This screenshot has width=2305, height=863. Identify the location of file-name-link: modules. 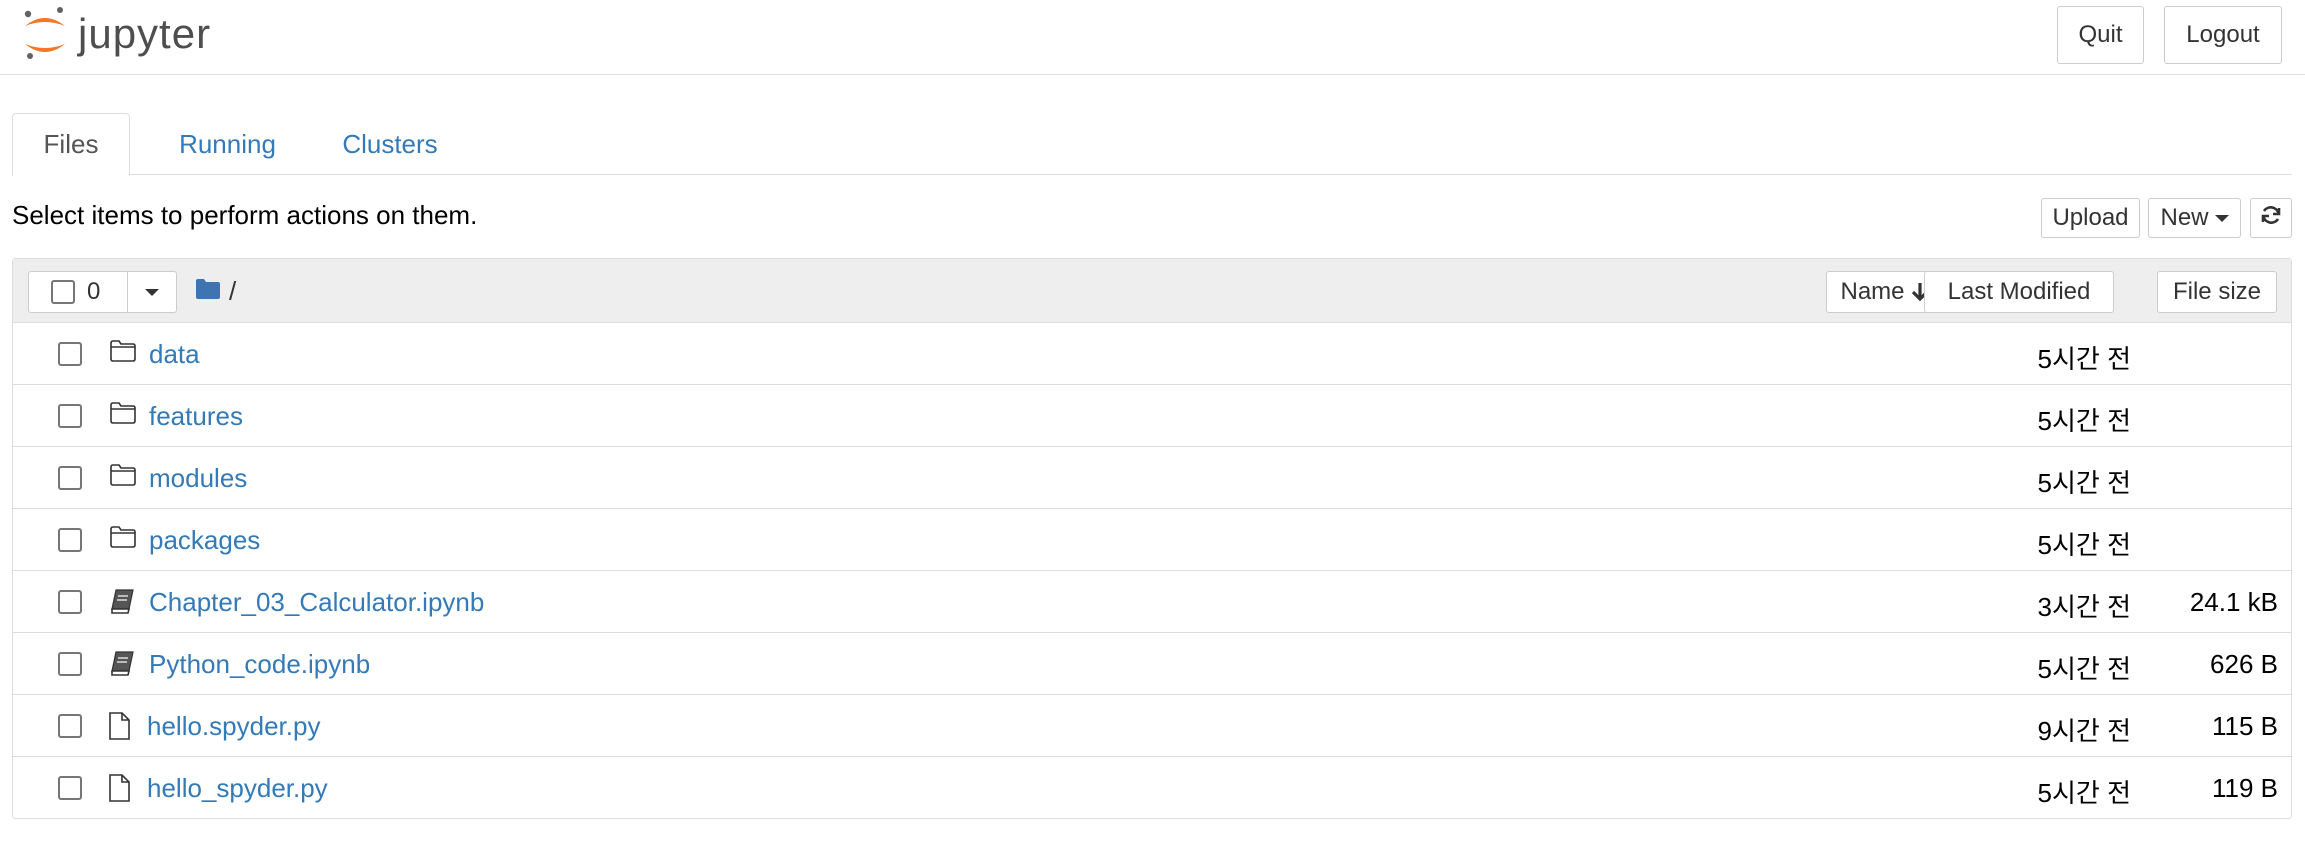
(198, 478).